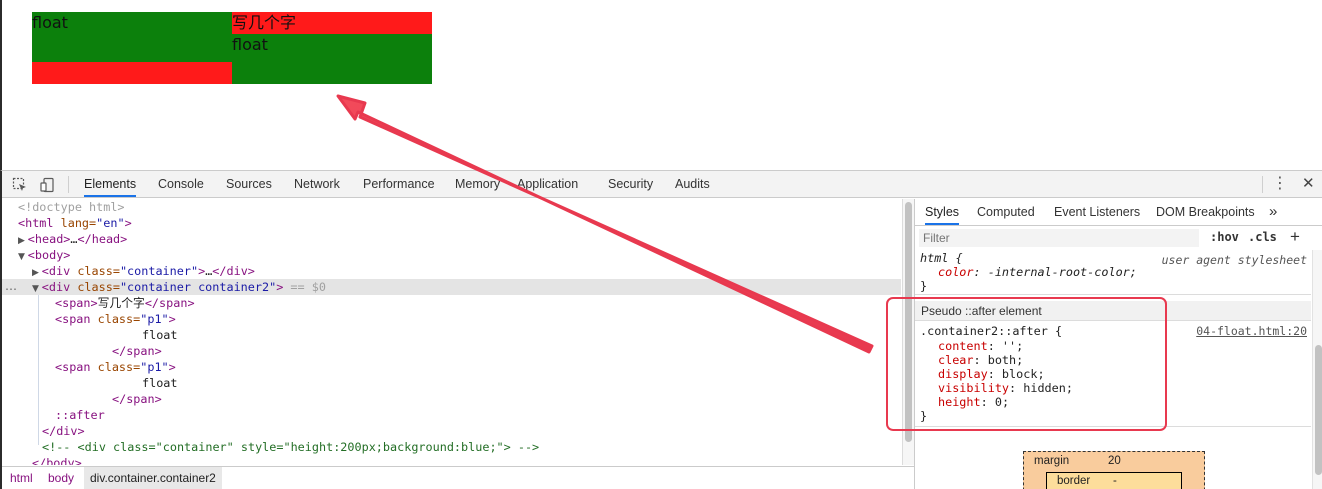 This screenshot has height=489, width=1322. Describe the element at coordinates (76, 303) in the screenshot. I see `span-open-tag: <span>` at that location.